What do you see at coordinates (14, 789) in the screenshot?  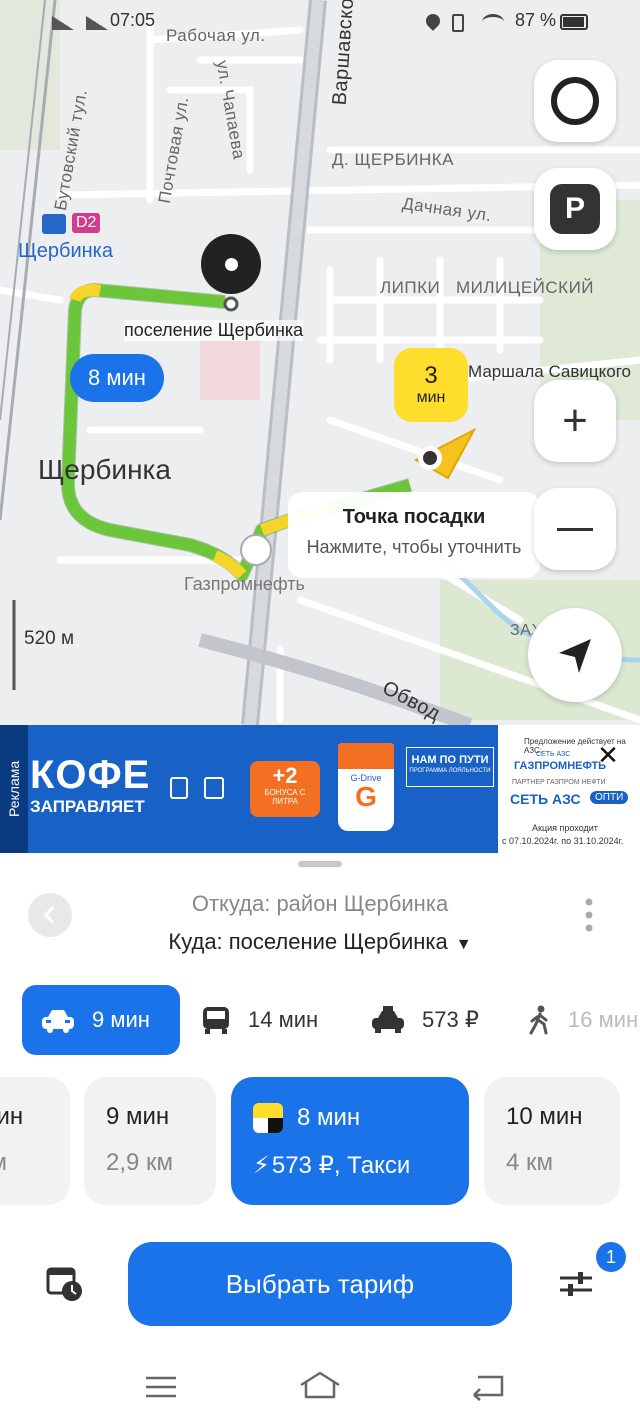 I see `ad-tag: Реклама` at bounding box center [14, 789].